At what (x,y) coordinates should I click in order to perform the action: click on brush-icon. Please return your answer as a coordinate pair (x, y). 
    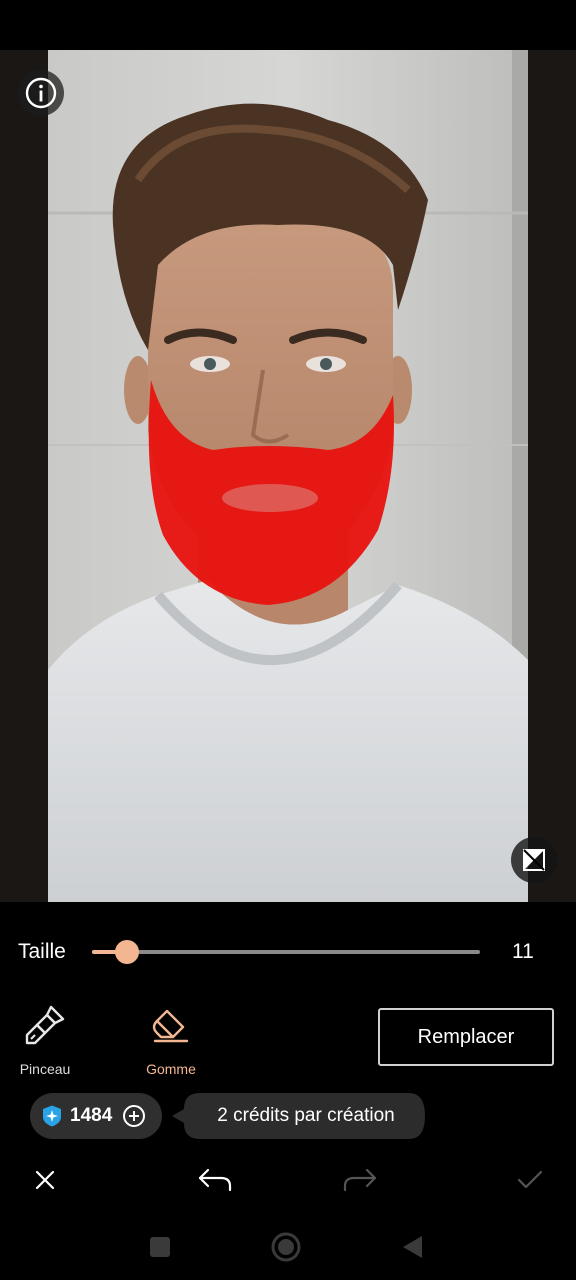
    Looking at the image, I should click on (45, 1025).